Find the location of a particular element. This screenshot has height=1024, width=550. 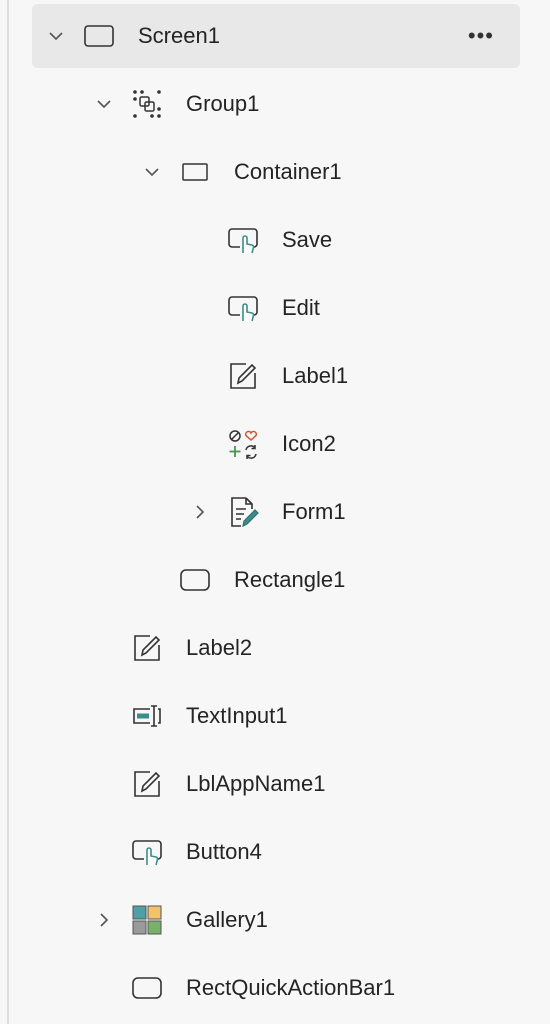

tree-item-container1: Container1 is located at coordinates (276, 172).